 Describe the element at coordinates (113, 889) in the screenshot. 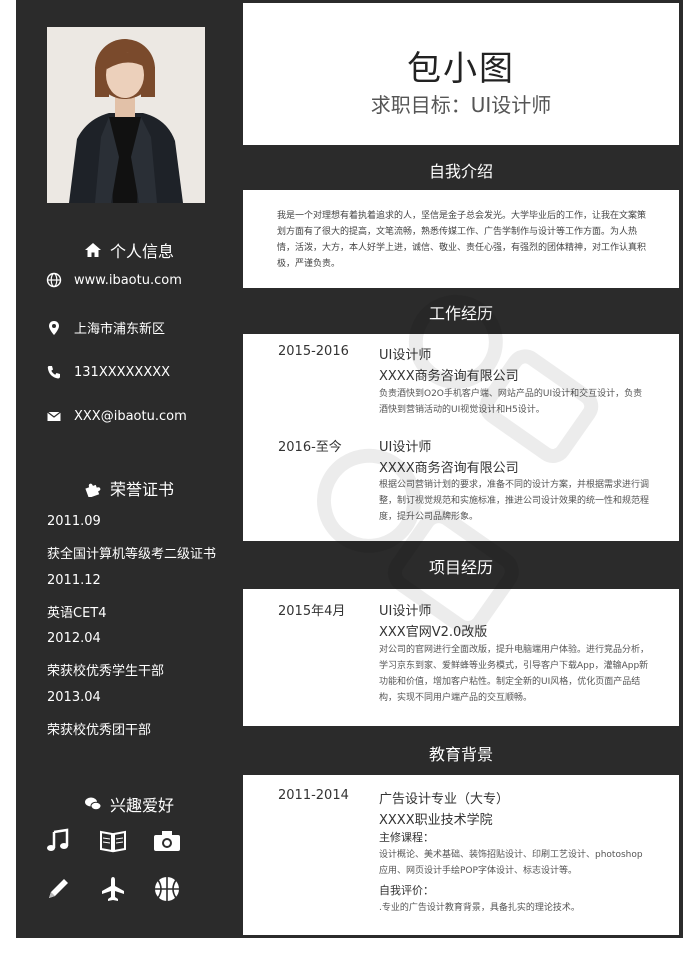

I see `airplane-icon` at that location.